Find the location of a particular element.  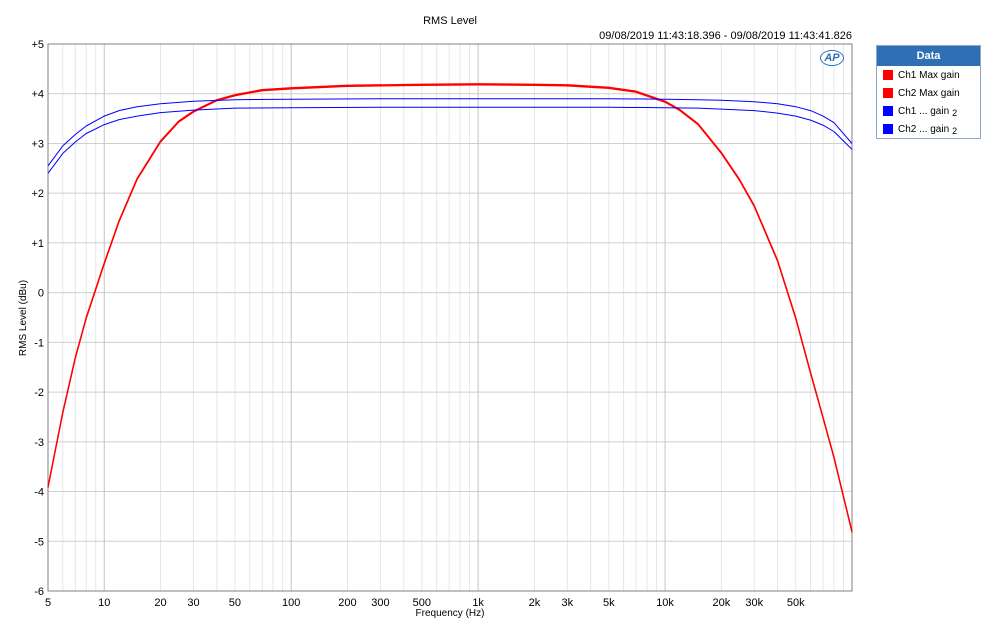

y-tick-label: 0 is located at coordinates (41, 294).